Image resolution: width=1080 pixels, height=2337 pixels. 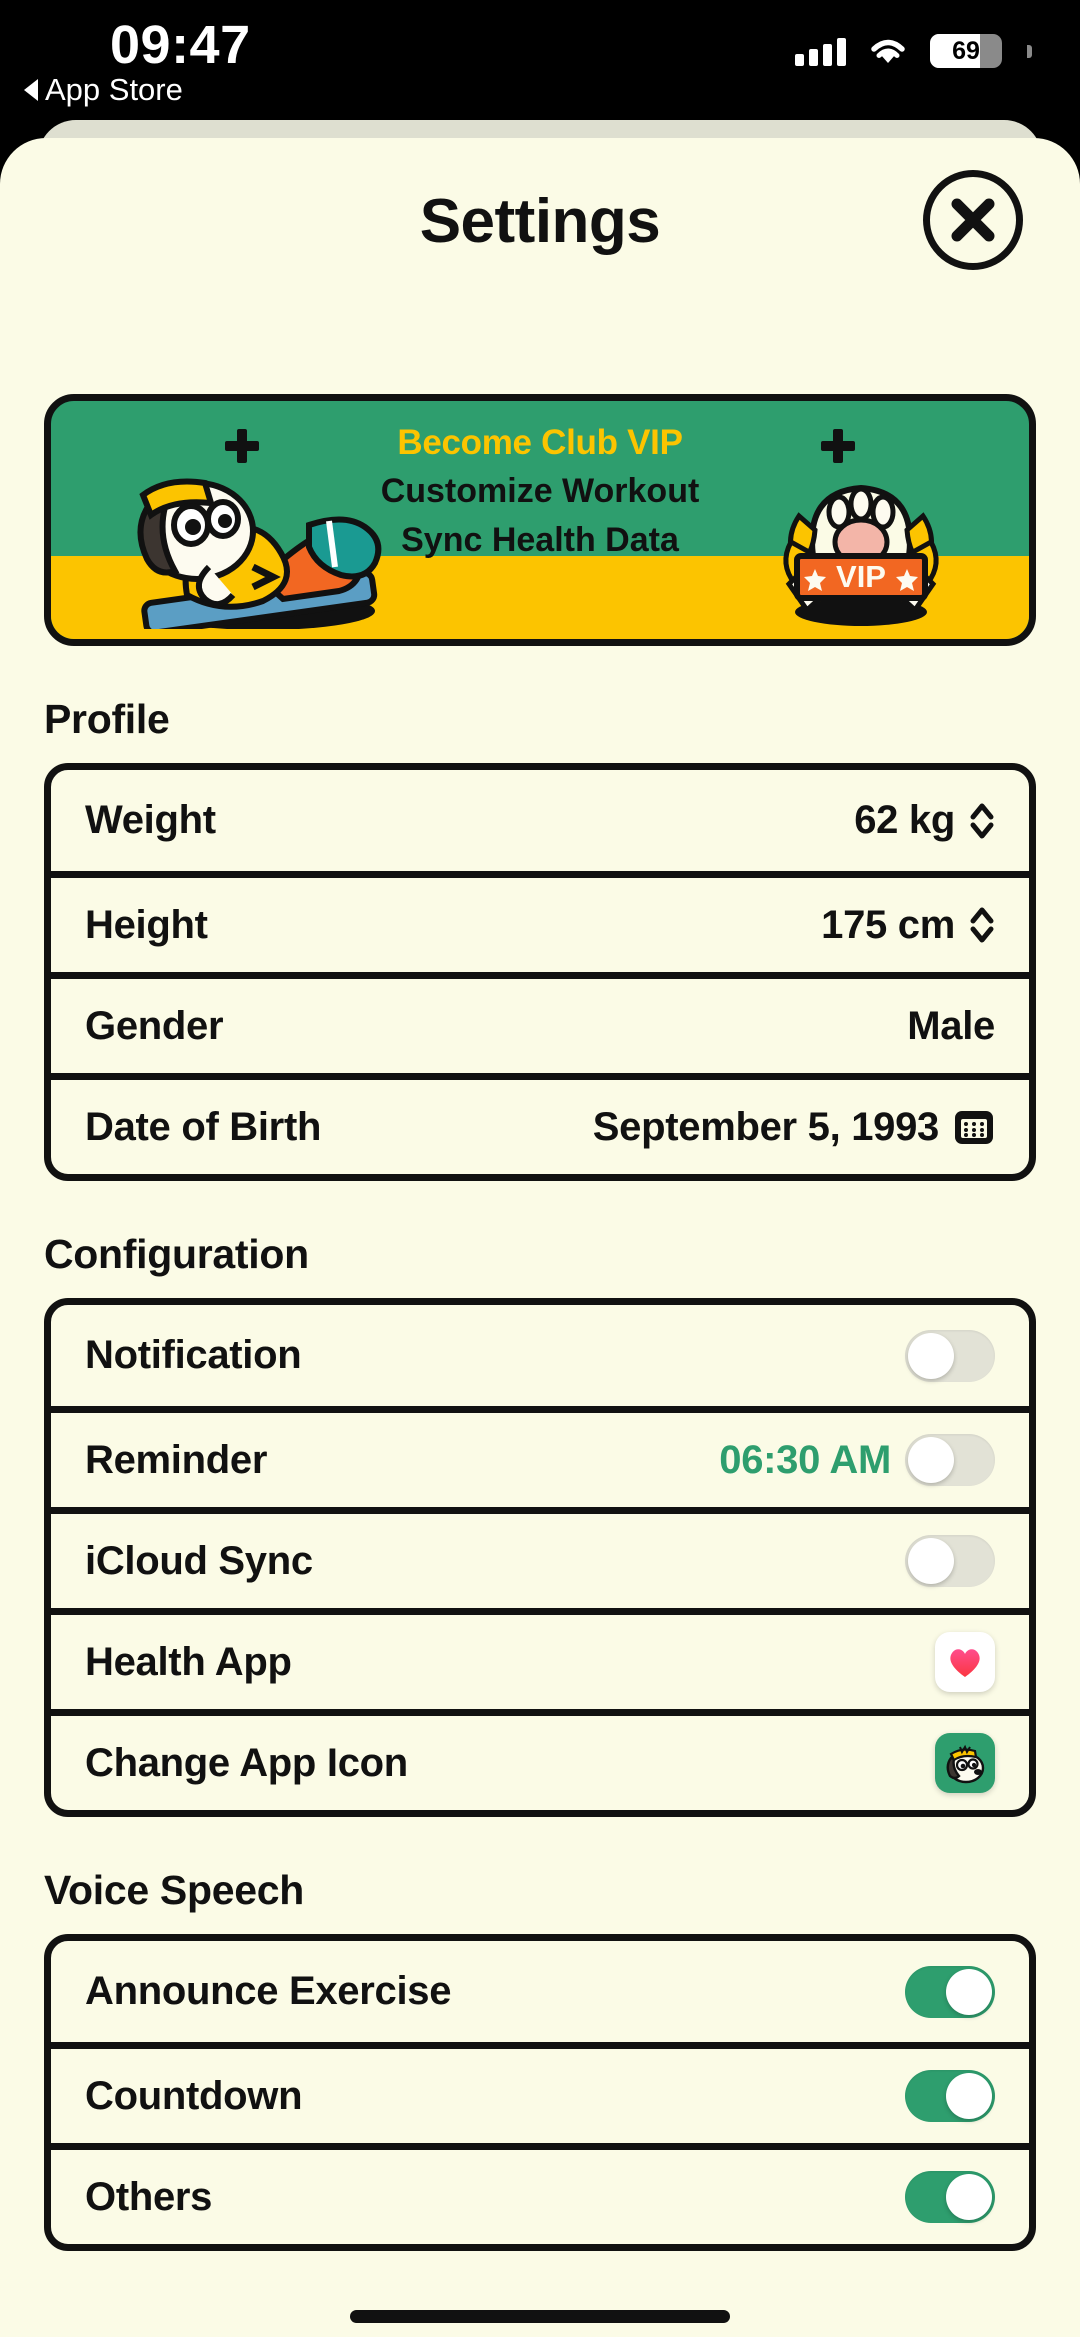 I want to click on section-title-profile: Profile, so click(x=107, y=719).